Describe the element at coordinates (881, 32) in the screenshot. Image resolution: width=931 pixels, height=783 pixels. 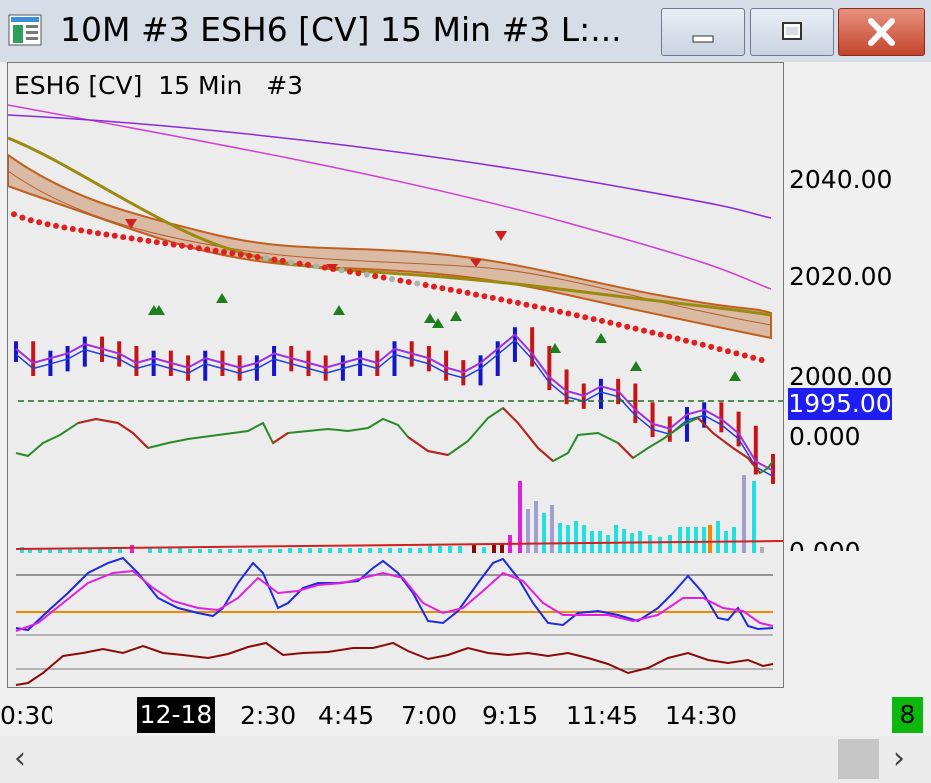
I see `close-button` at that location.